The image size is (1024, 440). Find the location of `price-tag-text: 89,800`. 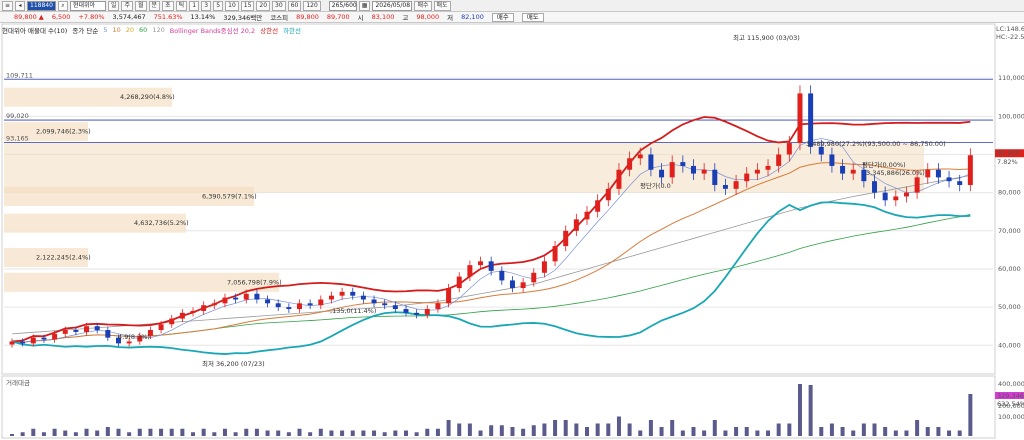

price-tag-text: 89,800 is located at coordinates (1008, 153).